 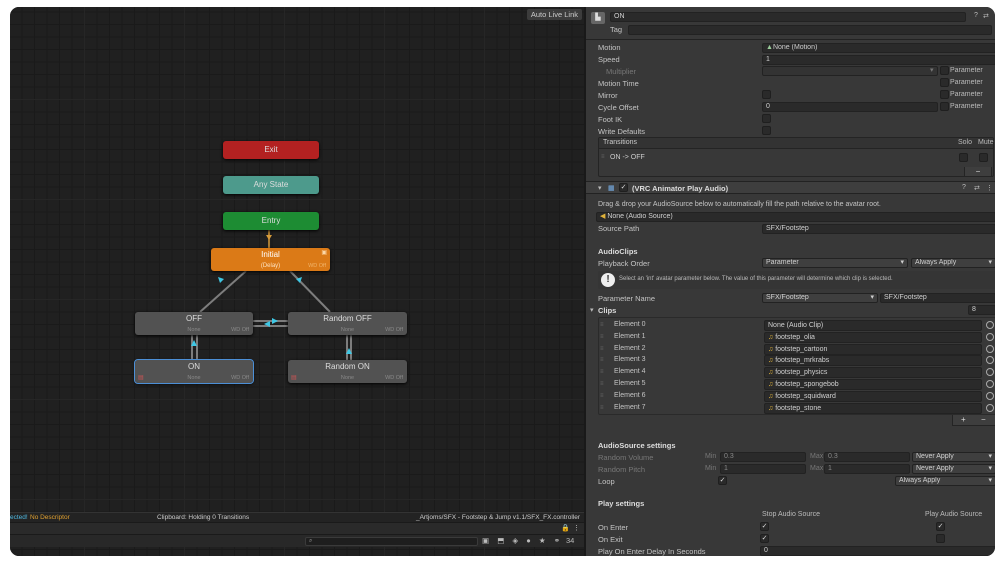 What do you see at coordinates (764, 538) in the screenshot?
I see `on-exit-stop-checkbox: ✓` at bounding box center [764, 538].